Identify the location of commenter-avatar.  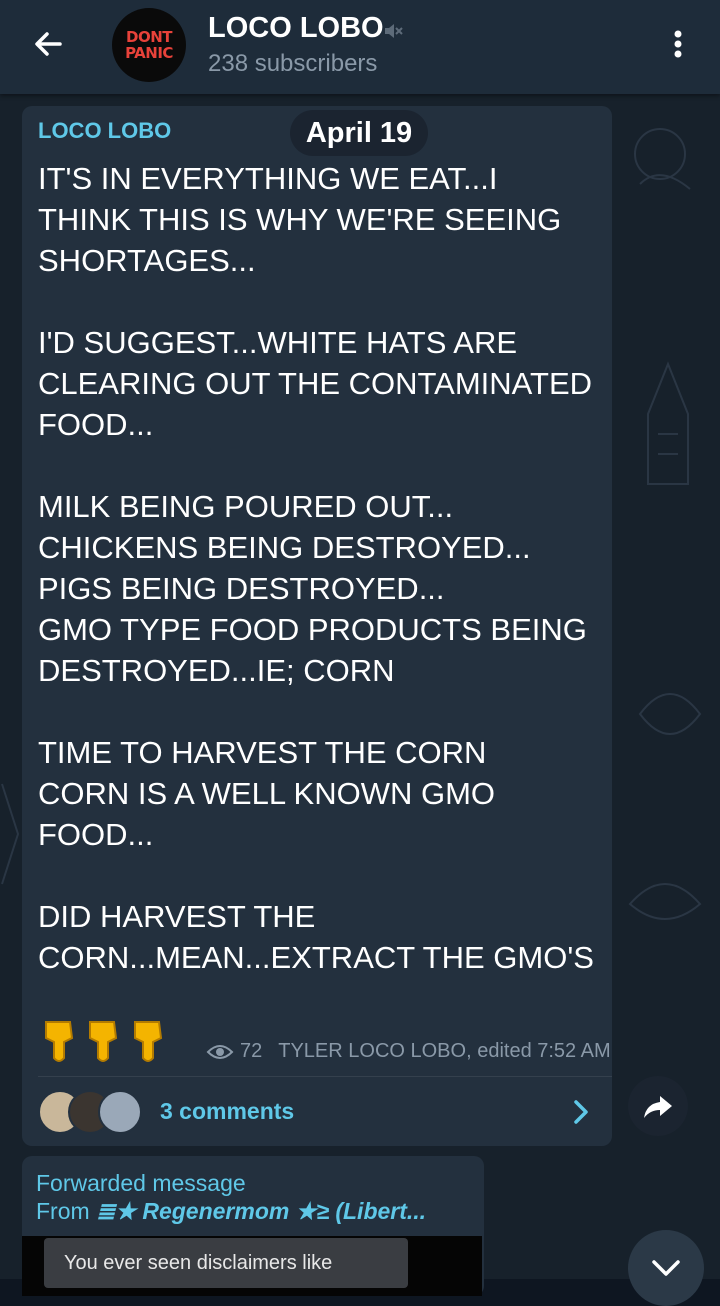
(120, 1112).